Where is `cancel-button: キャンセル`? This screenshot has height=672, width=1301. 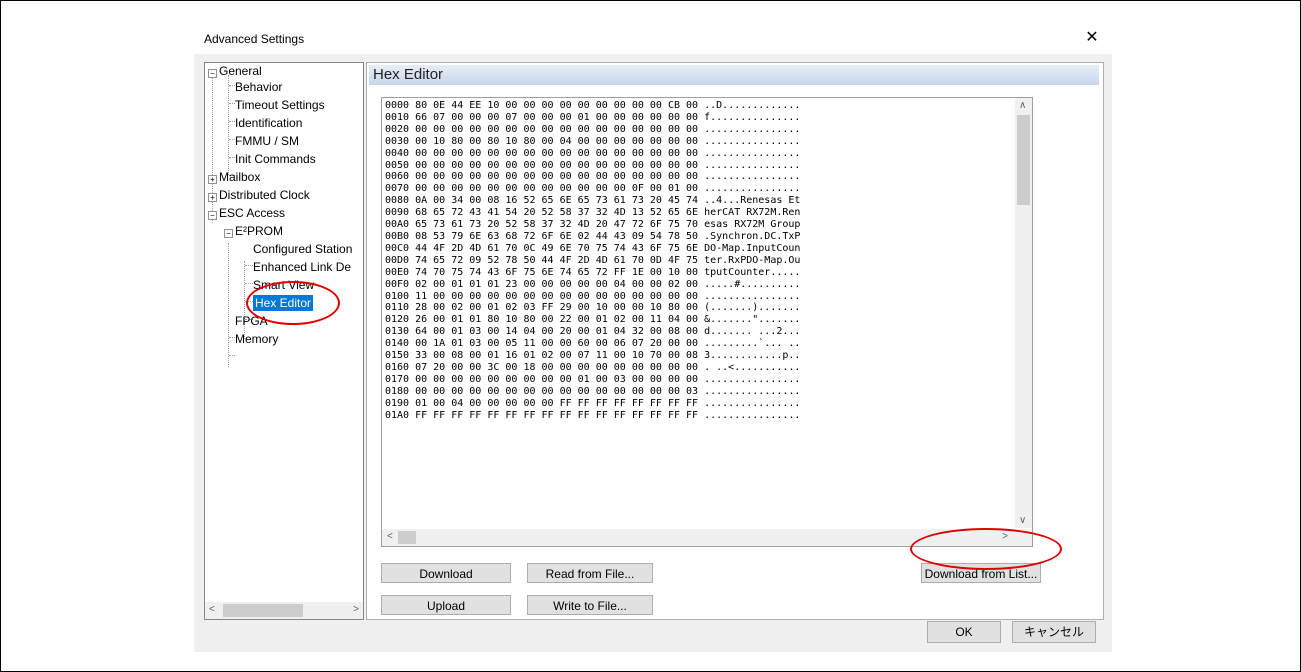 cancel-button: キャンセル is located at coordinates (1054, 632).